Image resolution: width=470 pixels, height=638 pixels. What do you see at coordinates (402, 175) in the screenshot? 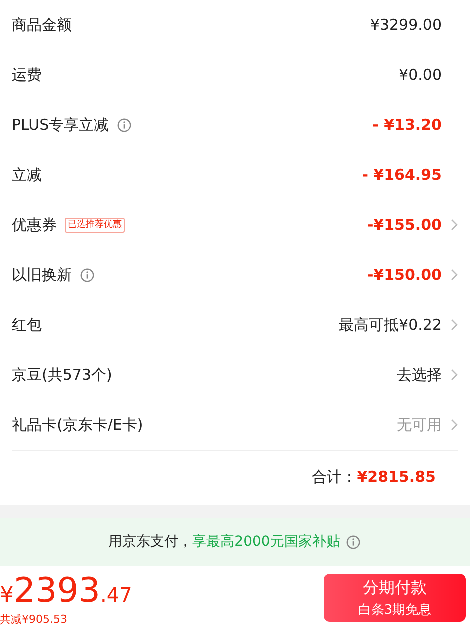
I see `row-value: - ¥164.95` at bounding box center [402, 175].